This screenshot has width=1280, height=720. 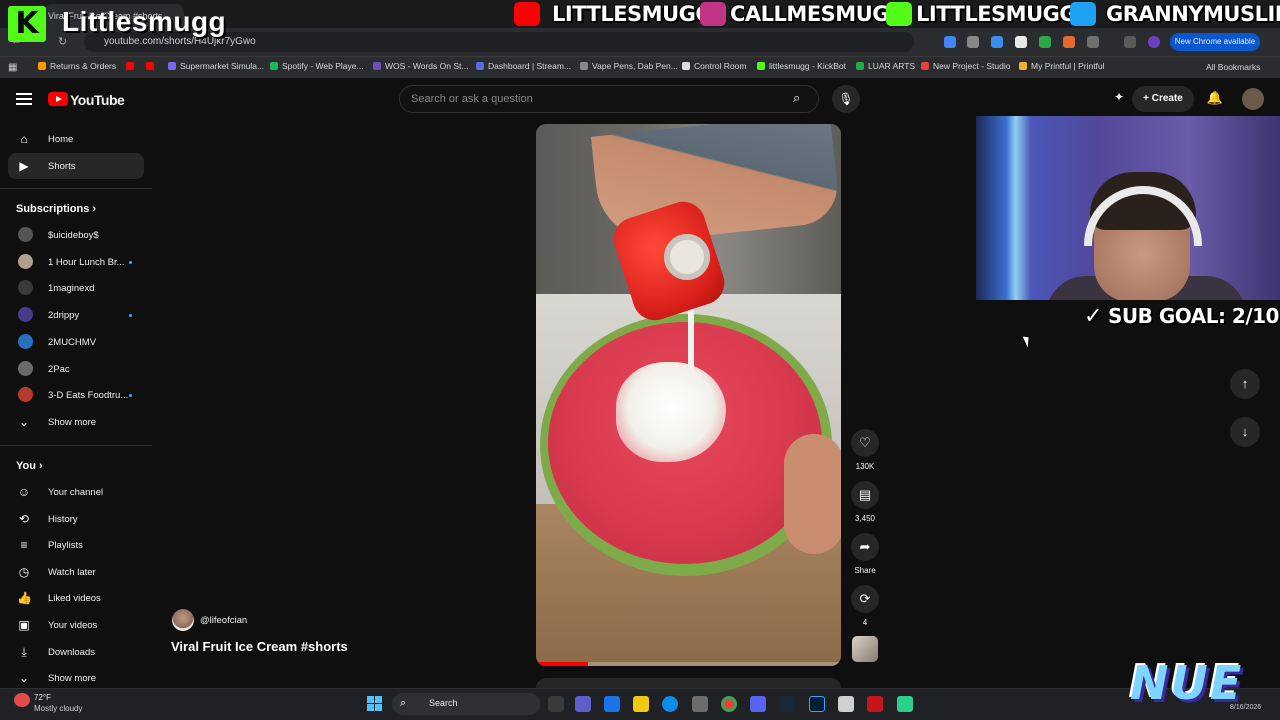 I want to click on file-explorer-icon, so click(x=641, y=704).